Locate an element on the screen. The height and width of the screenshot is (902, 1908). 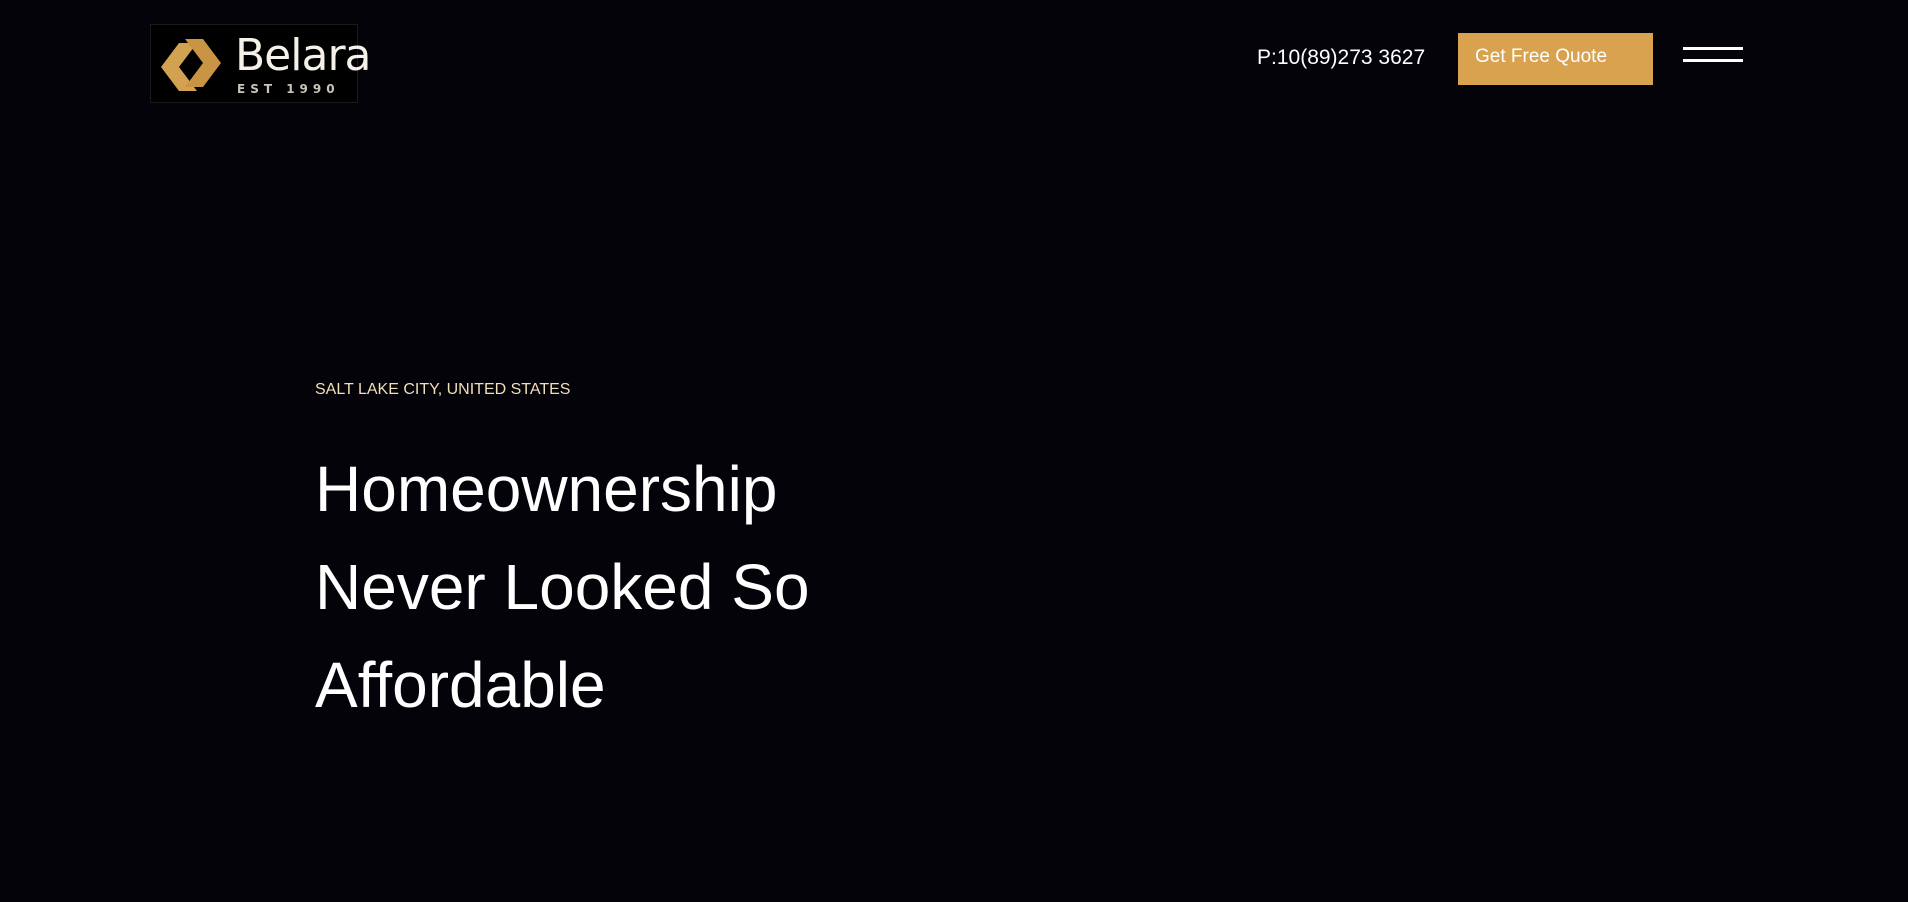
menu-line-top is located at coordinates (1713, 48).